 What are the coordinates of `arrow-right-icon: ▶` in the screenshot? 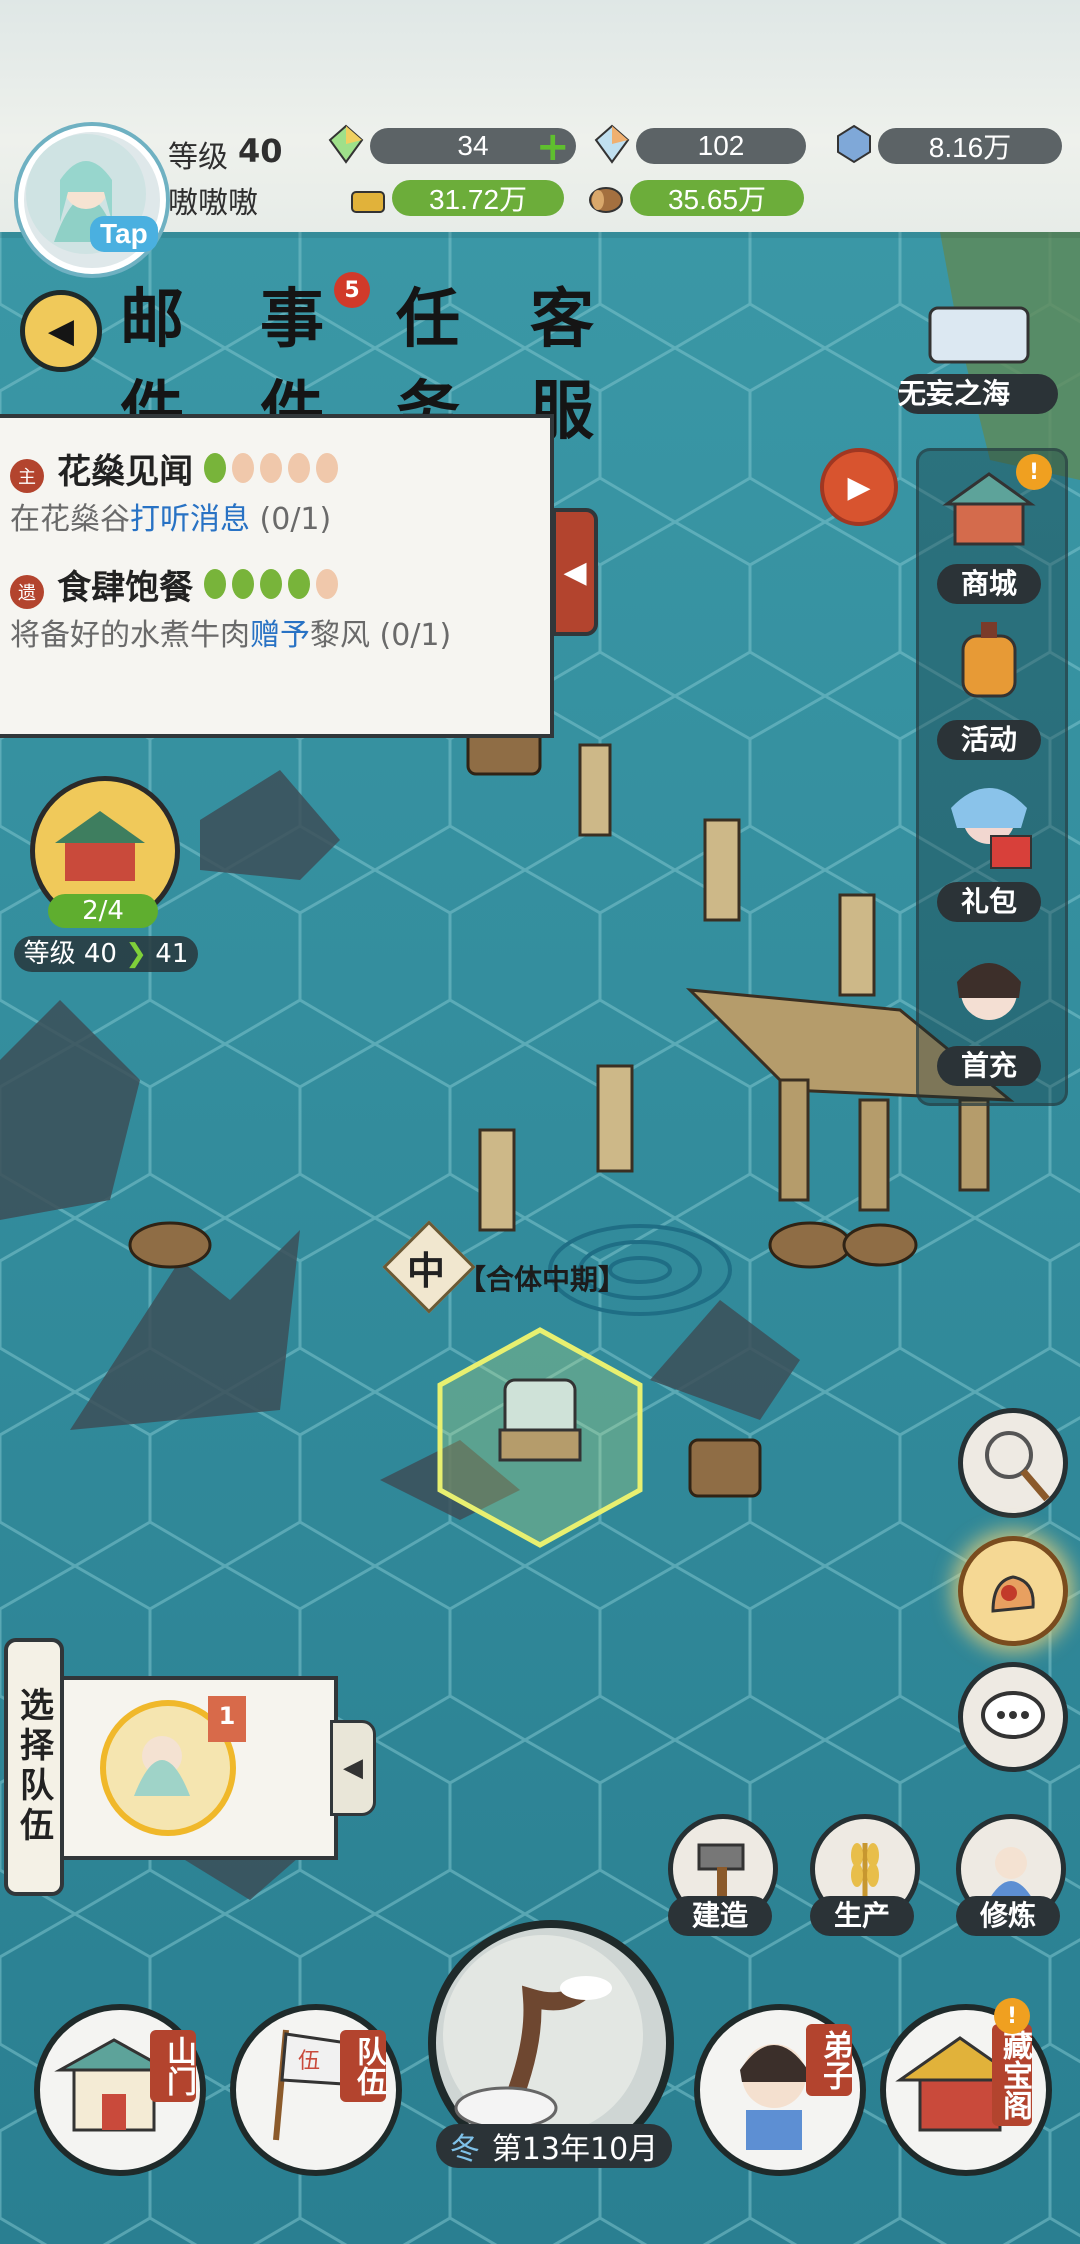 It's located at (859, 487).